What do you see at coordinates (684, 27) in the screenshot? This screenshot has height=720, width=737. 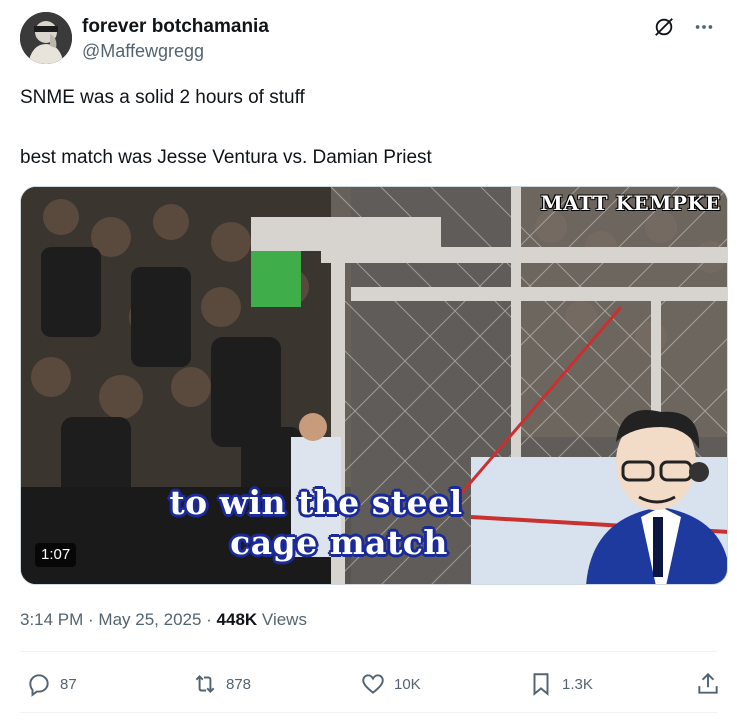 I see `header-actions` at bounding box center [684, 27].